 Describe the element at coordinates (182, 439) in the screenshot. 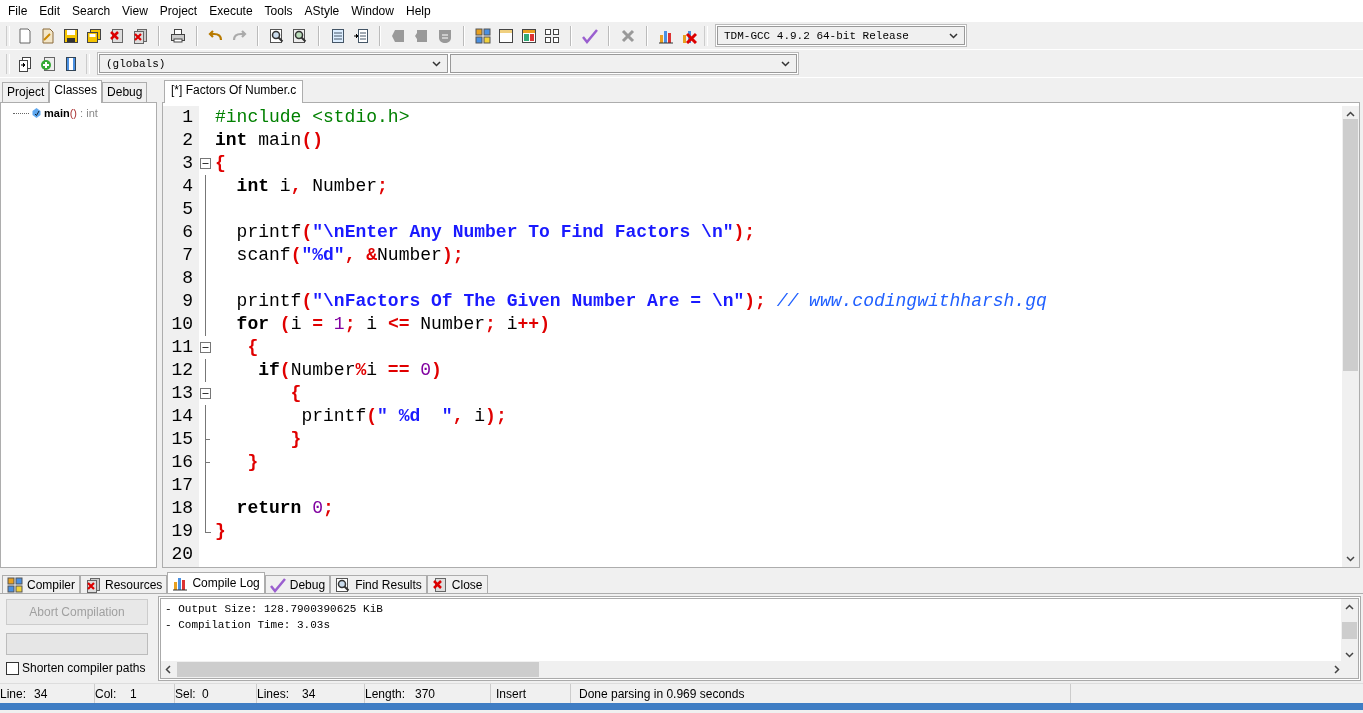

I see `line-number: 15` at that location.